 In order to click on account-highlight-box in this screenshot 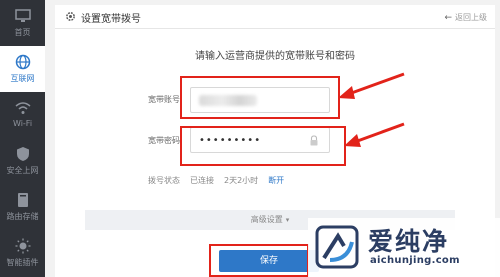, I will do `click(260, 97)`.